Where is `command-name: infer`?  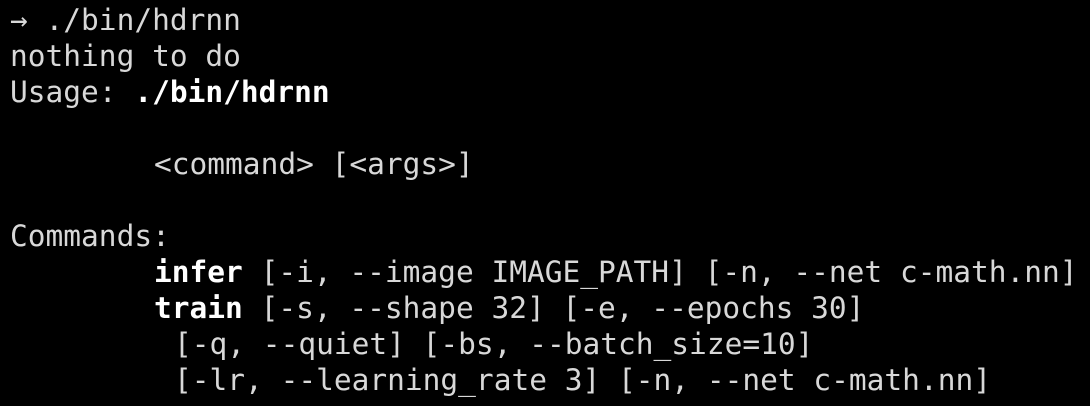 command-name: infer is located at coordinates (198, 272).